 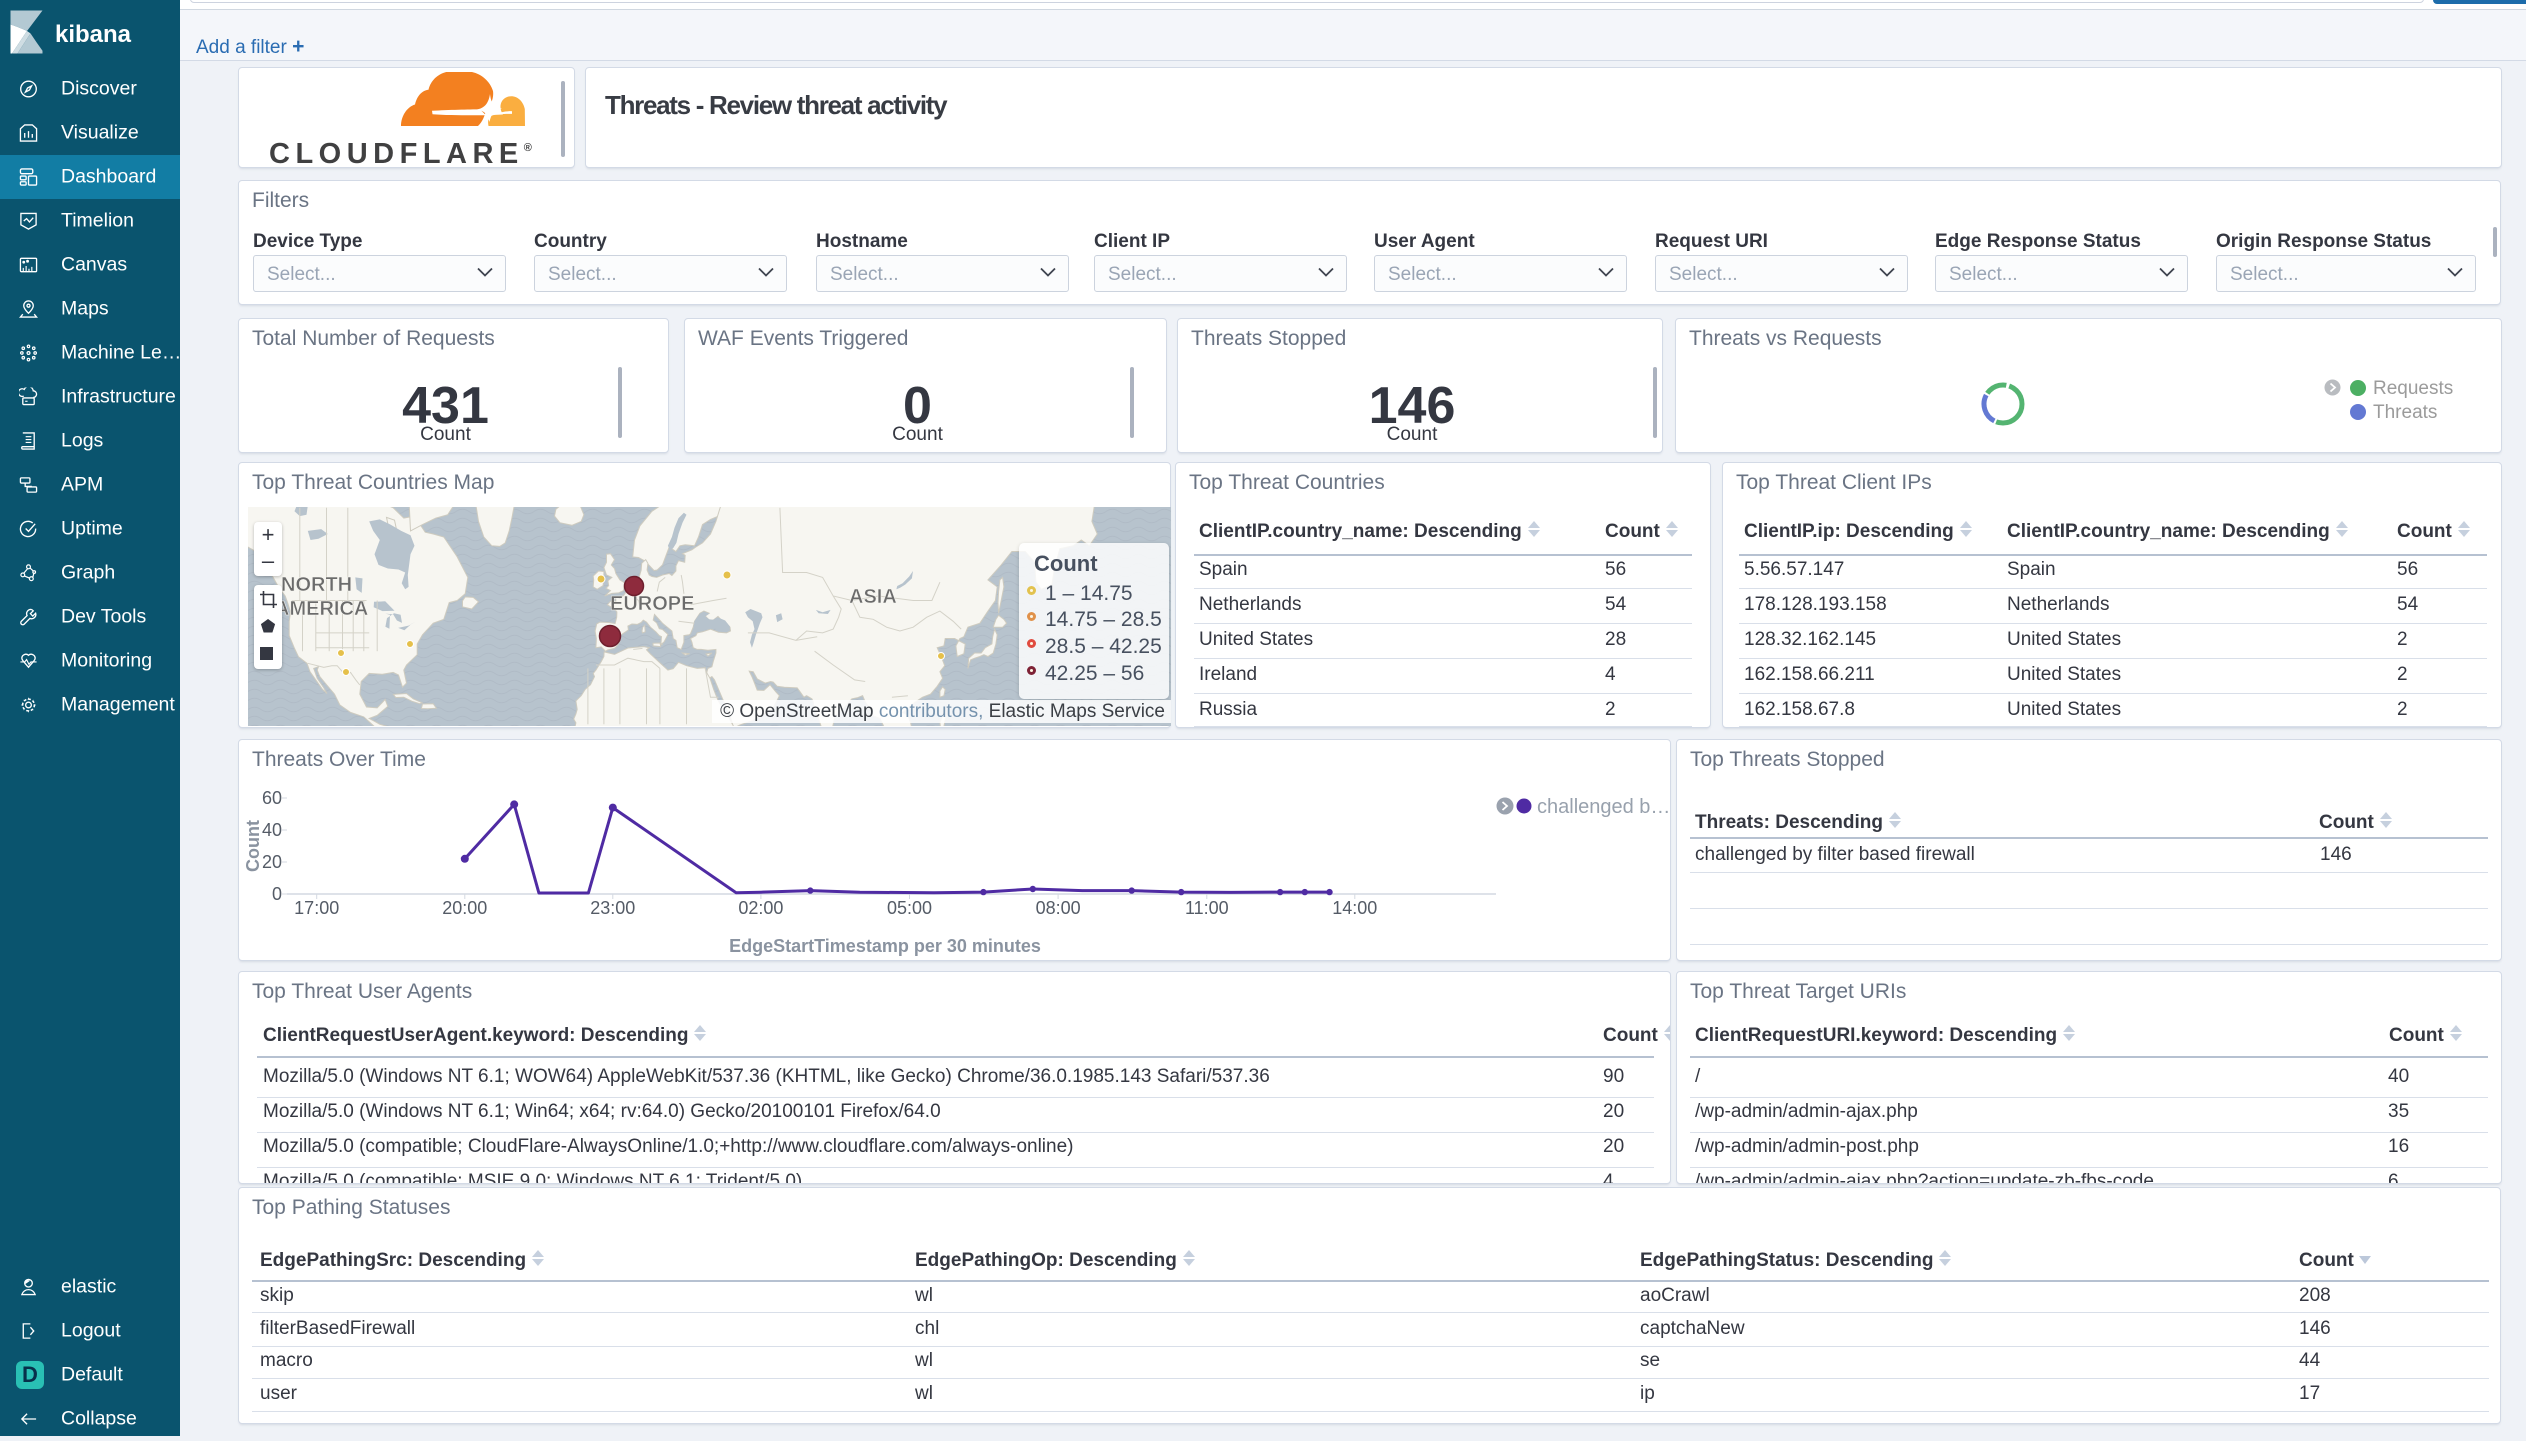 I want to click on svg-text:EdgeStartTimestamp per 30 minu: EdgeStartTimestamp per 30 minutes, so click(x=885, y=946).